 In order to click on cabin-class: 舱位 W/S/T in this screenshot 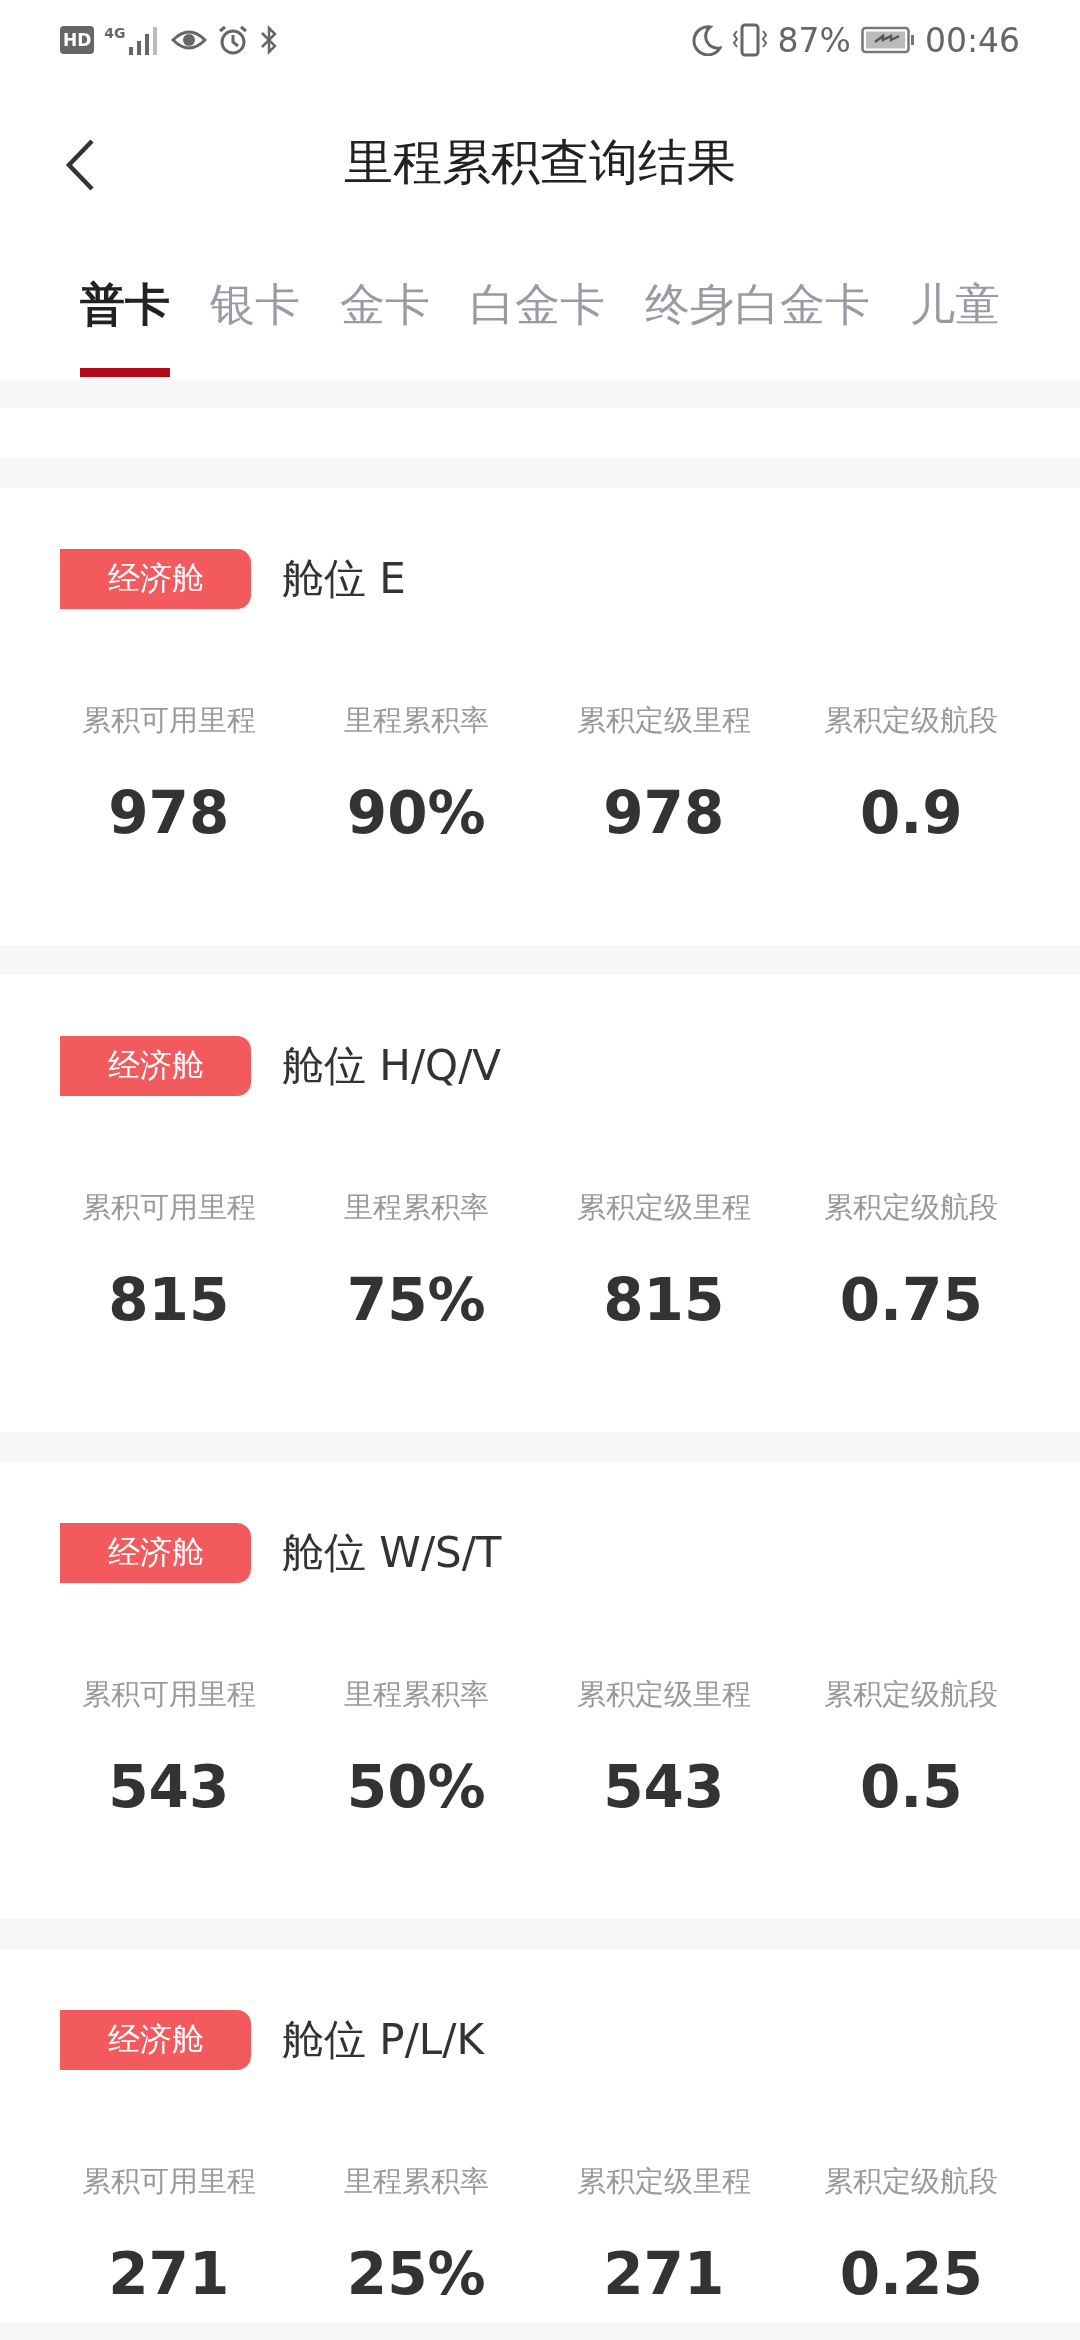, I will do `click(392, 1553)`.